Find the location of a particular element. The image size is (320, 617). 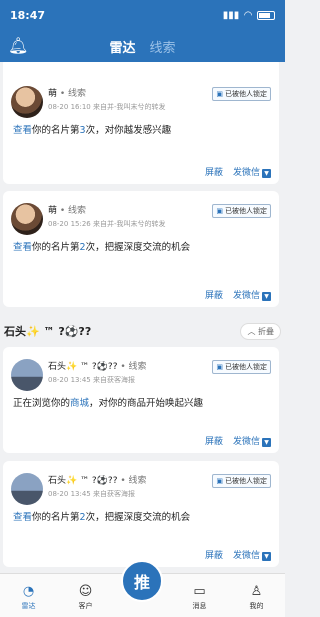

collapse-button: ︿ 折叠 is located at coordinates (260, 331).